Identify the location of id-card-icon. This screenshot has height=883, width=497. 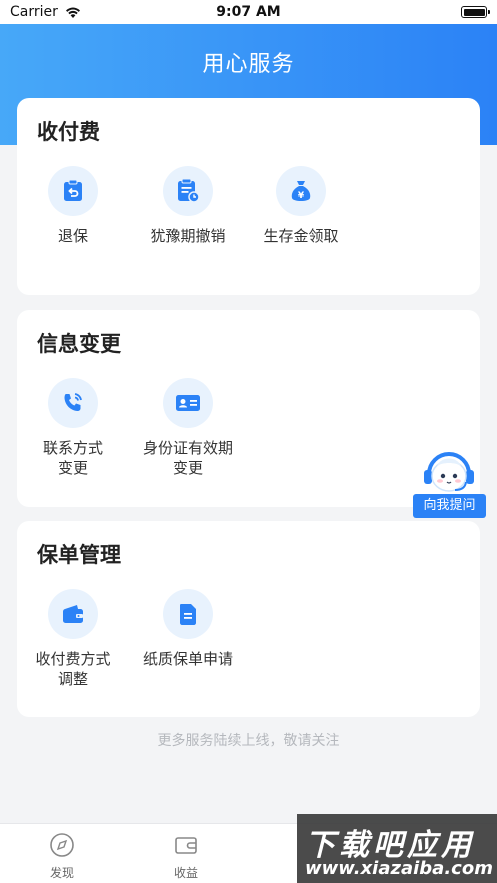
(188, 403).